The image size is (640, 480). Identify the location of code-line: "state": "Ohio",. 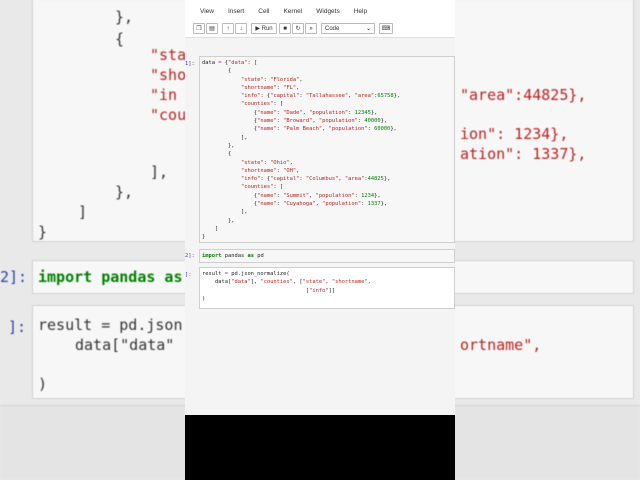
(266, 162).